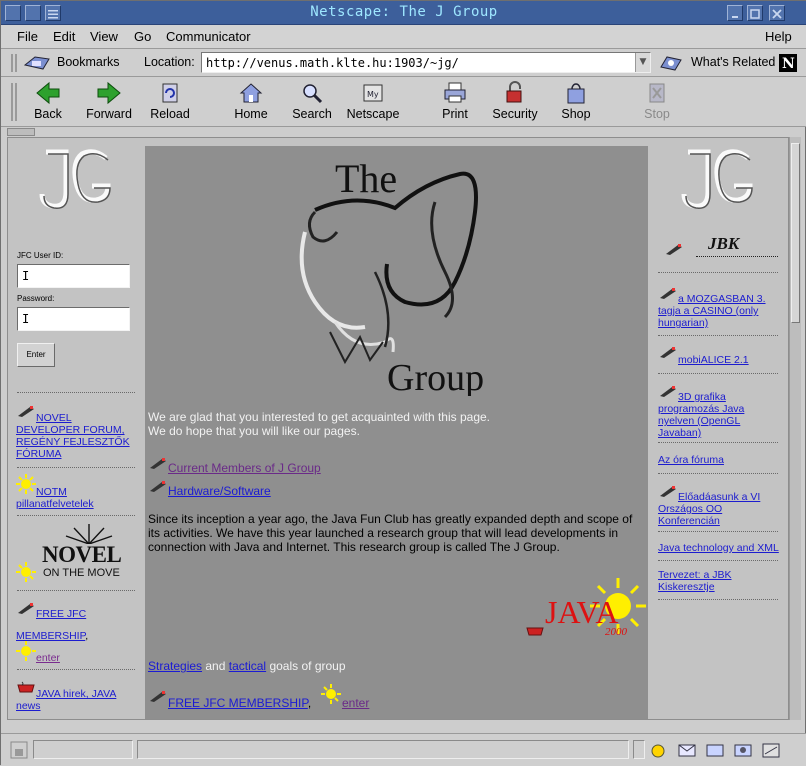  What do you see at coordinates (672, 63) in the screenshot?
I see `whats-related-icon` at bounding box center [672, 63].